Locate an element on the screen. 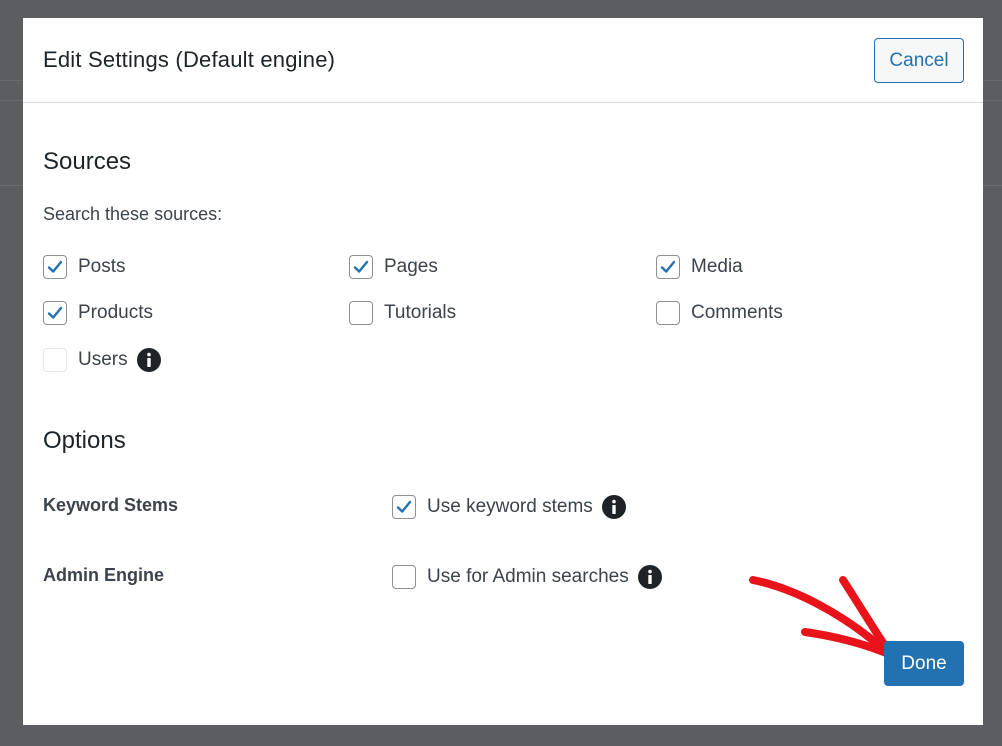 The height and width of the screenshot is (746, 1002). source-option-users: Users is located at coordinates (102, 360).